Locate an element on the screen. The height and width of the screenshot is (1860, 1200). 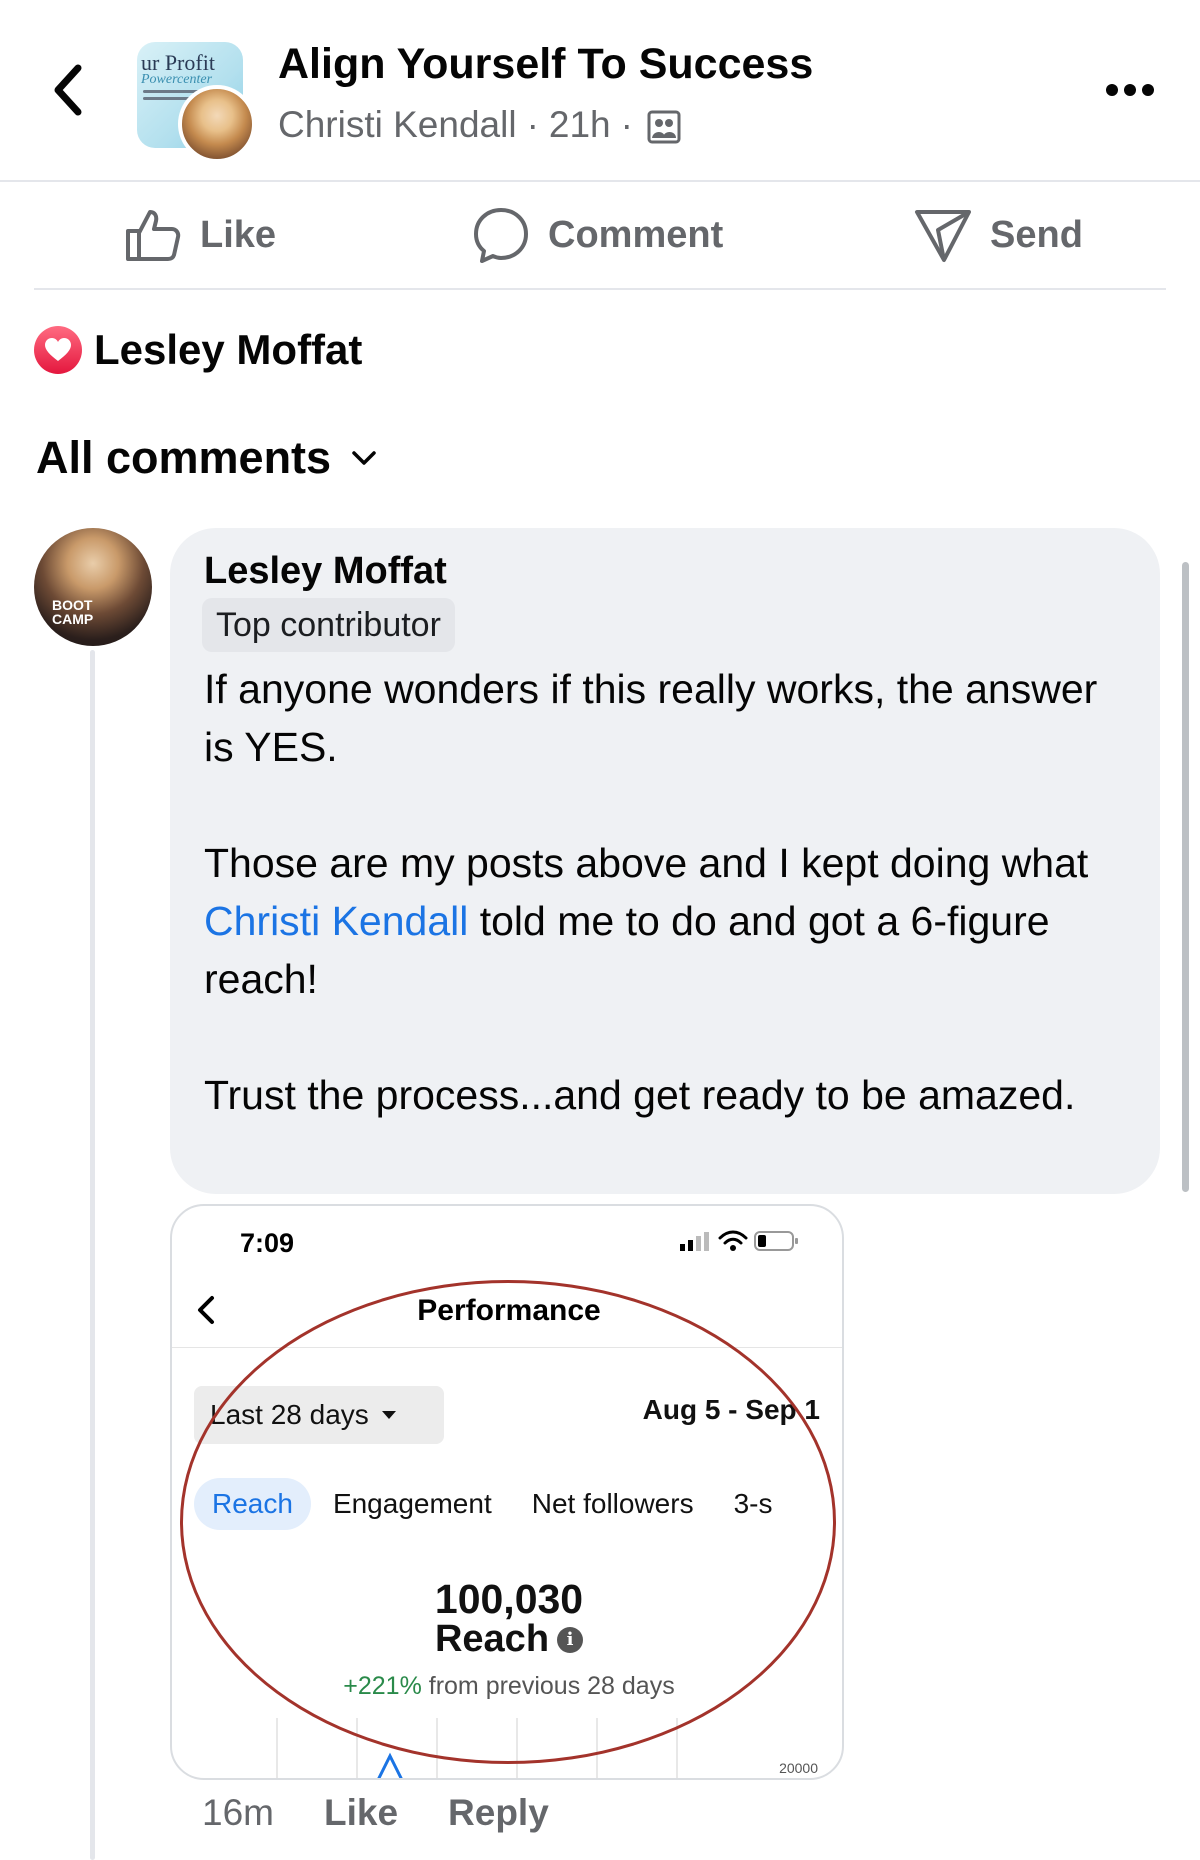
post-subtitle: Christi Kendall · 21h · is located at coordinates (479, 125).